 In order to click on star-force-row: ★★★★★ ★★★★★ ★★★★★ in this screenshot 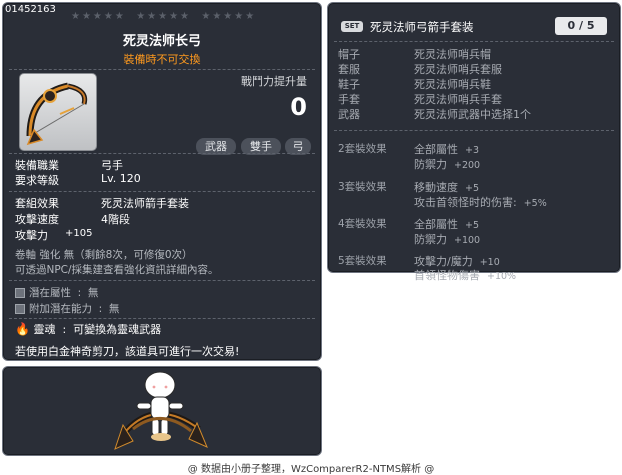, I will do `click(163, 16)`.